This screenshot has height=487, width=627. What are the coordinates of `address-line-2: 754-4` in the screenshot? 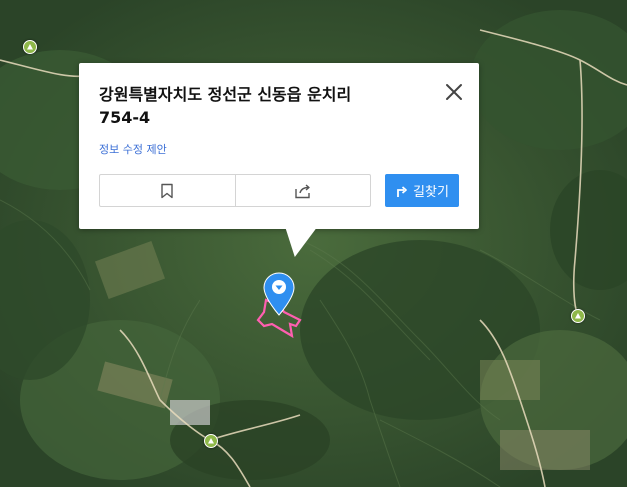 It's located at (125, 117).